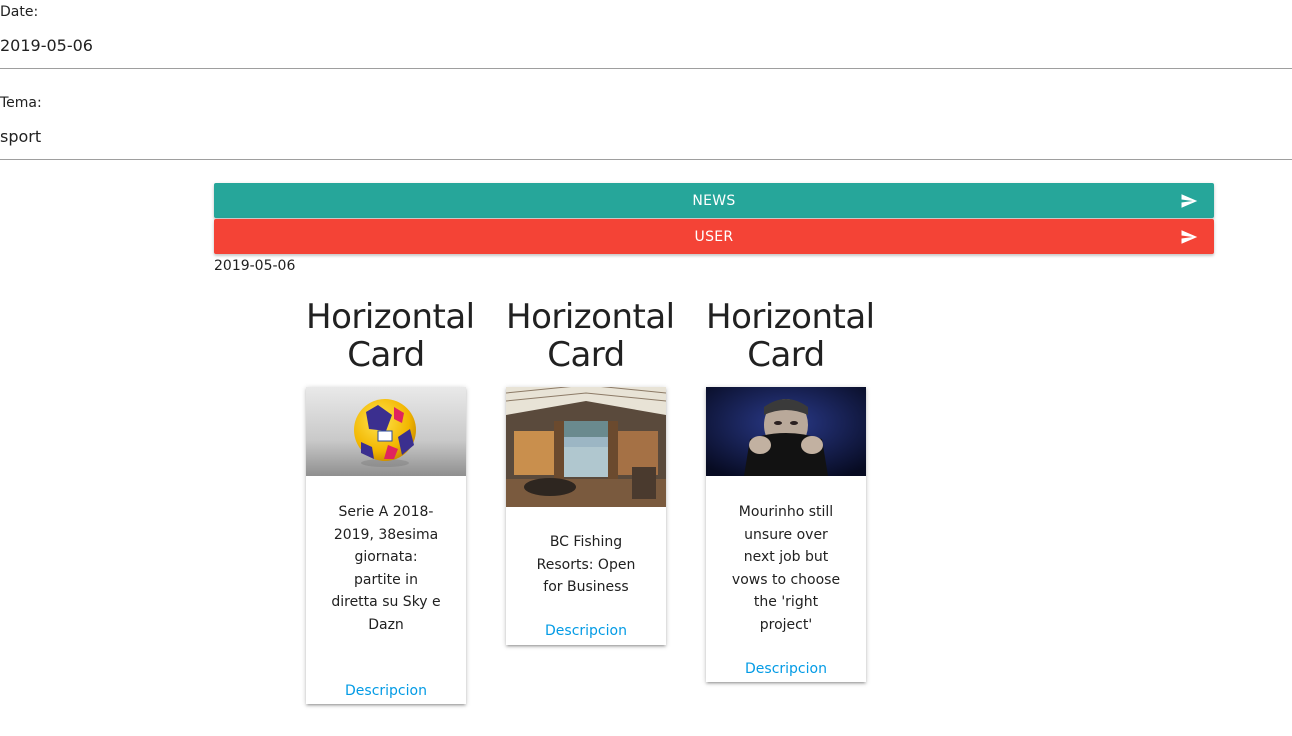 The width and height of the screenshot is (1292, 736). I want to click on current-date: 2019-05-06, so click(255, 266).